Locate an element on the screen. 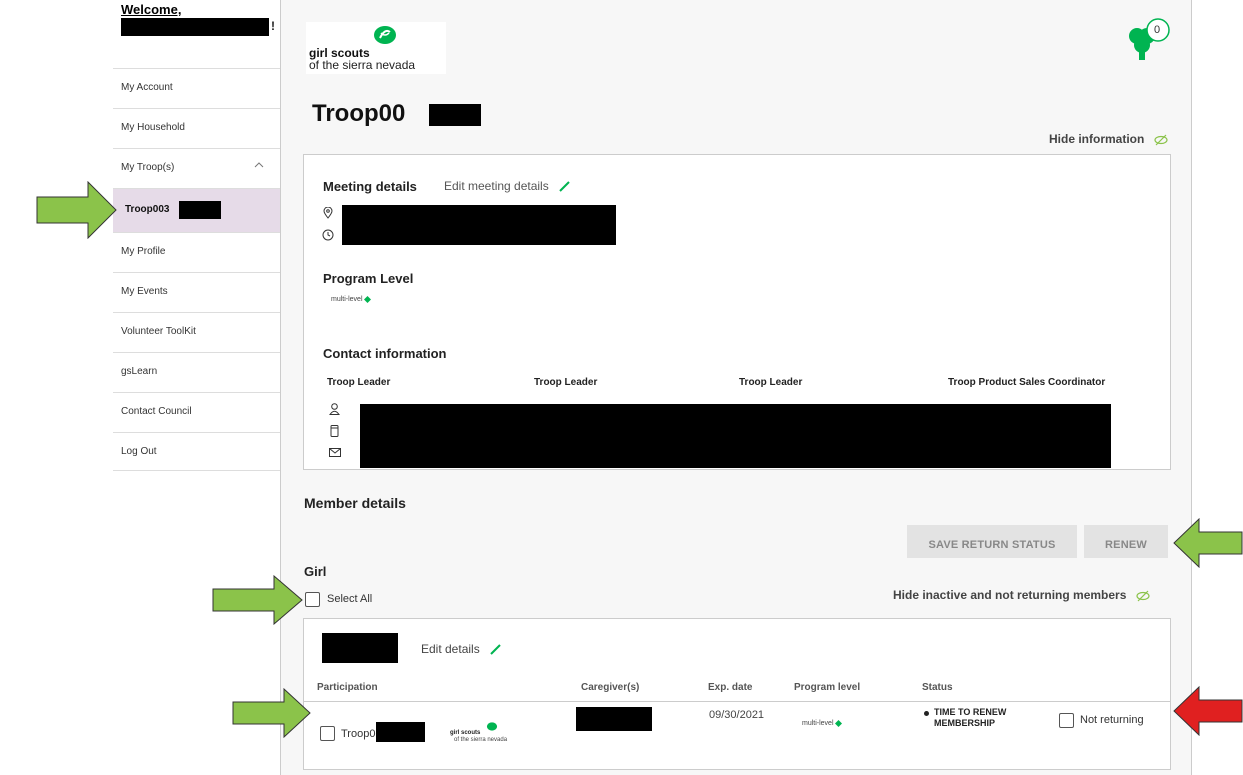  sidebar-item-troop: Troop003 is located at coordinates (196, 210).